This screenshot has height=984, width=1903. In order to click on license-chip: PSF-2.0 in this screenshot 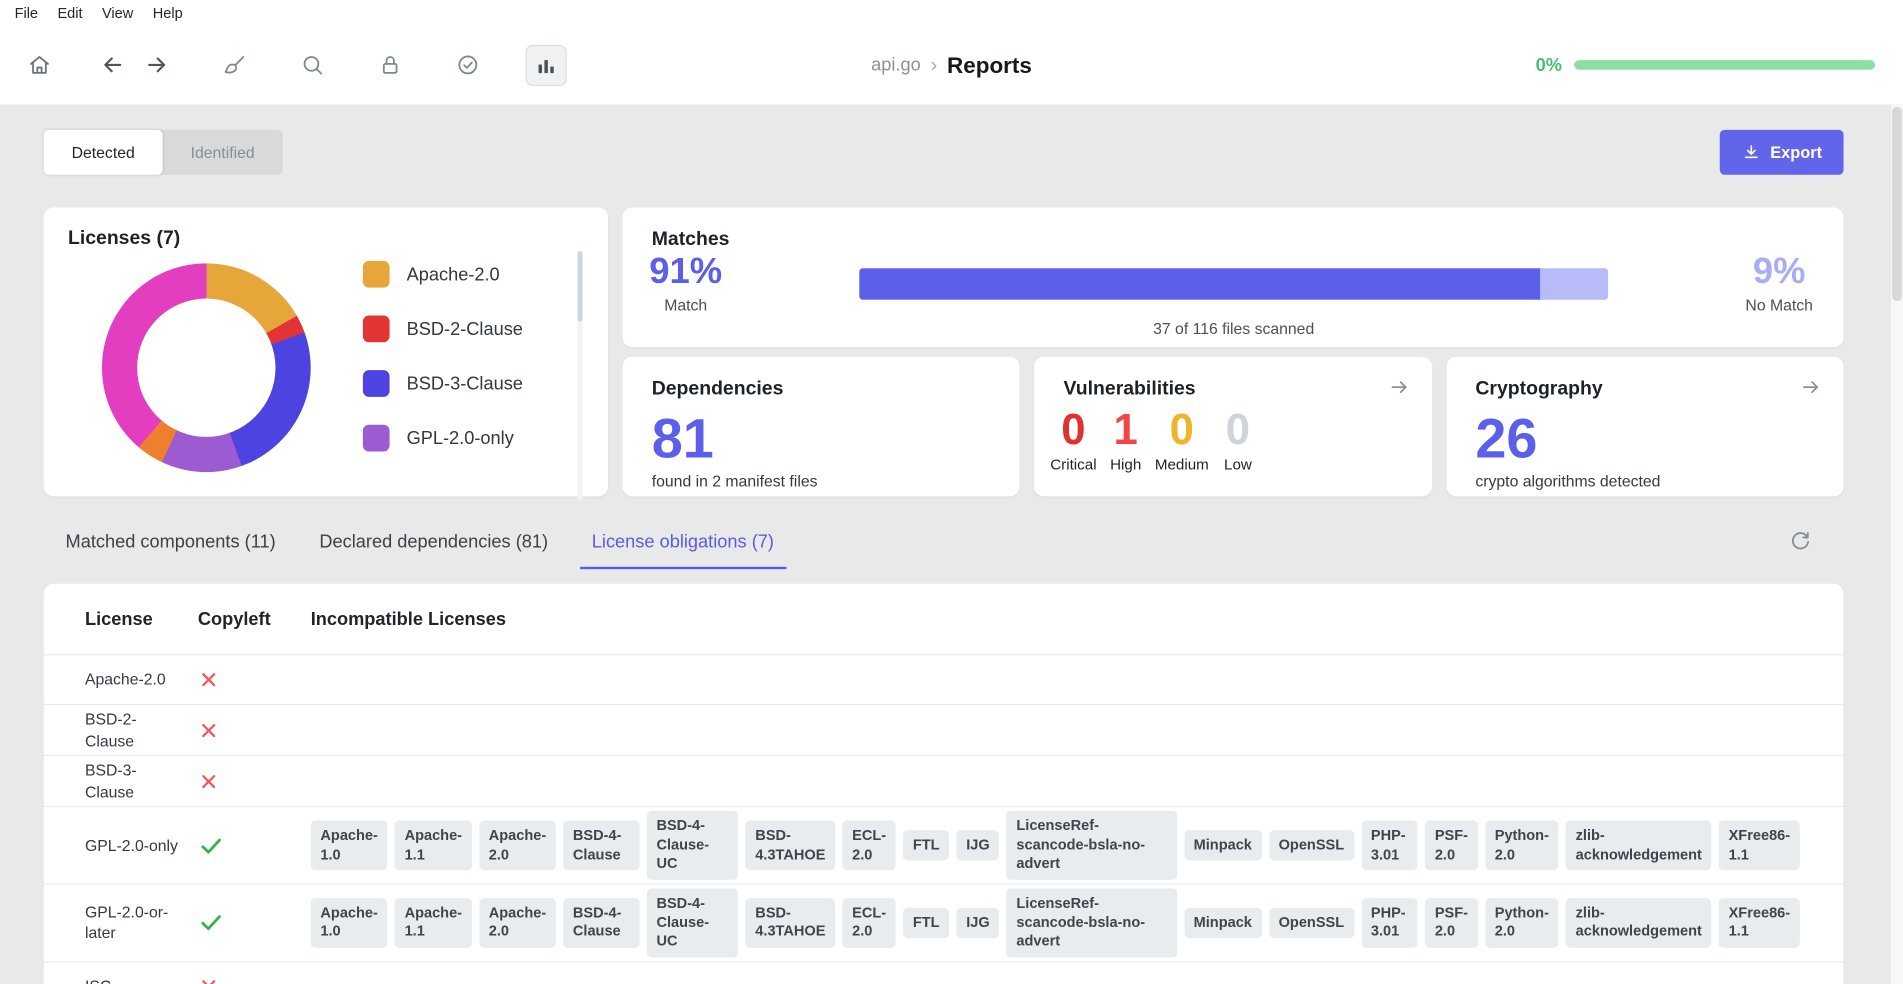, I will do `click(1451, 922)`.